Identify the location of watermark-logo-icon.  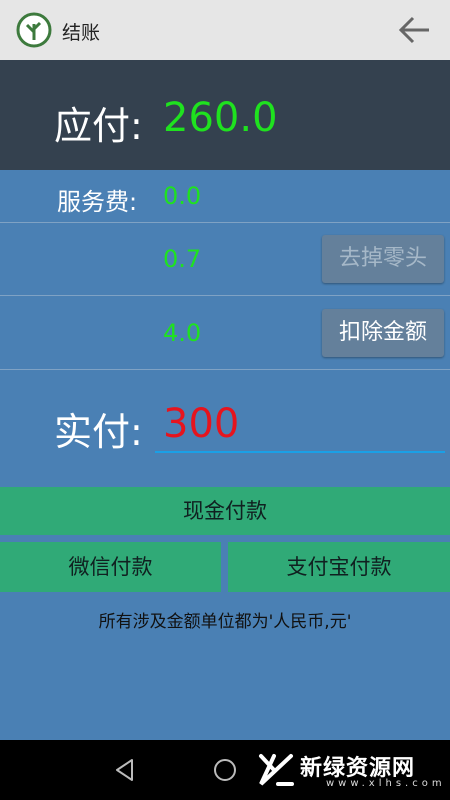
(276, 770).